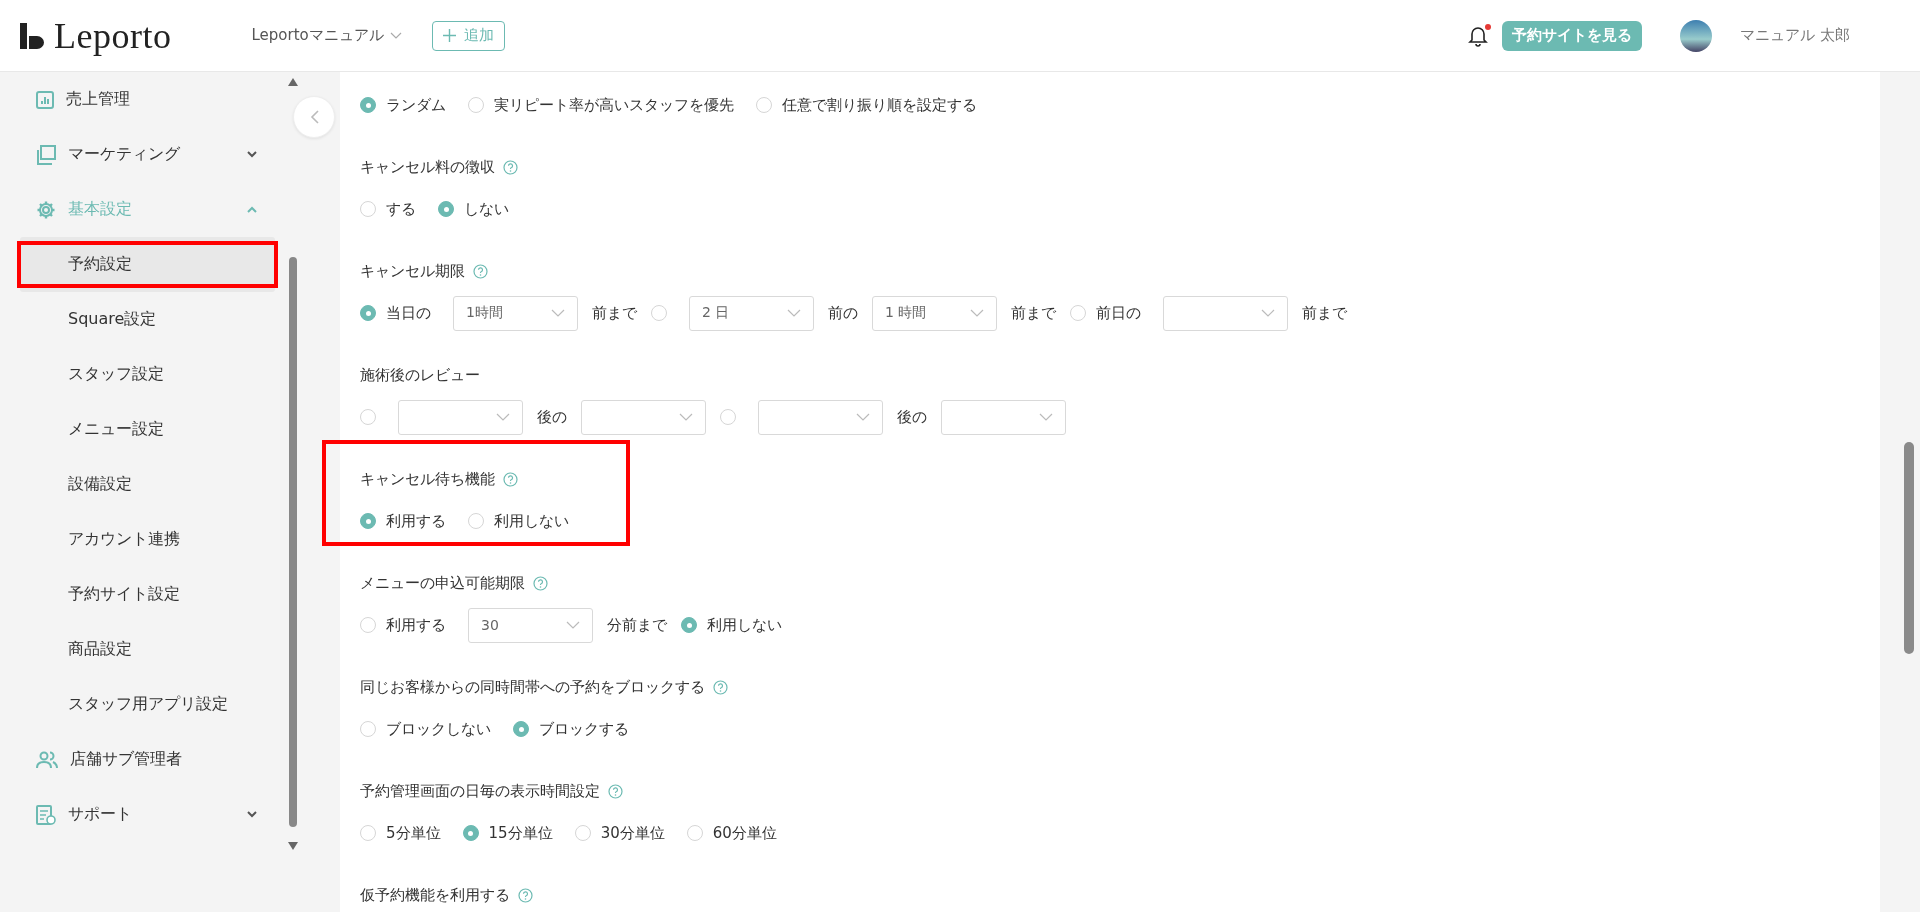 The image size is (1920, 912). I want to click on bell-icon, so click(1478, 35).